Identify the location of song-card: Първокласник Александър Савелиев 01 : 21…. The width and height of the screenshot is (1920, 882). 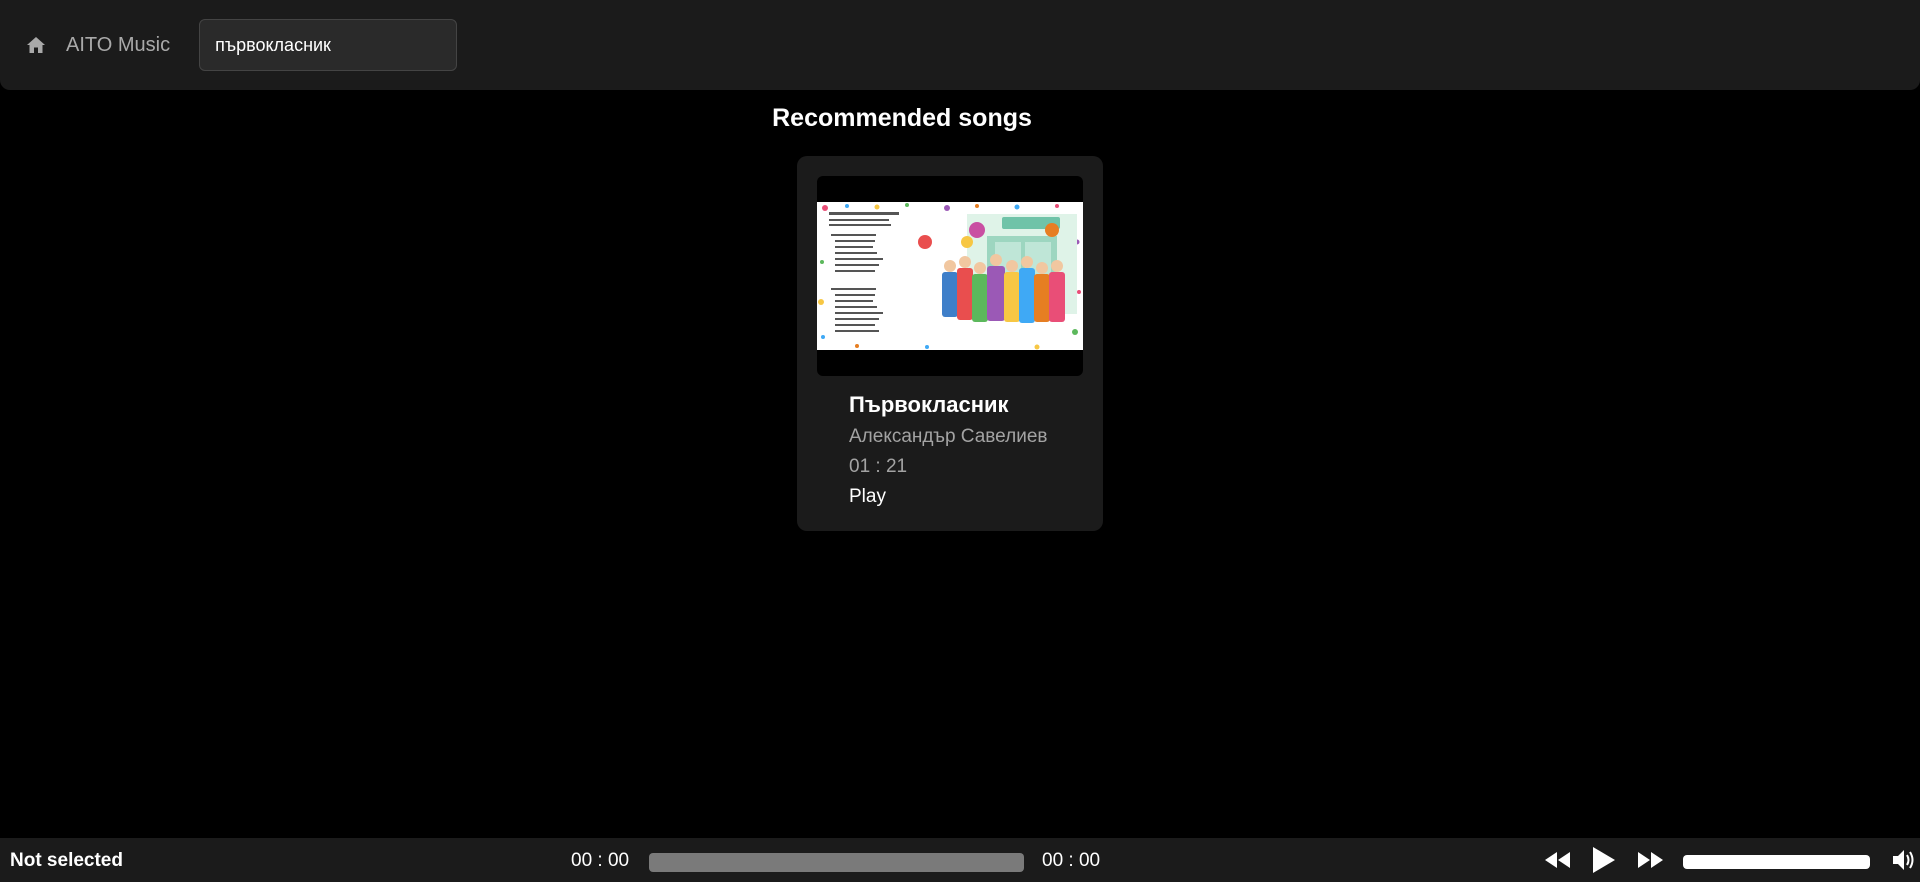
(950, 343).